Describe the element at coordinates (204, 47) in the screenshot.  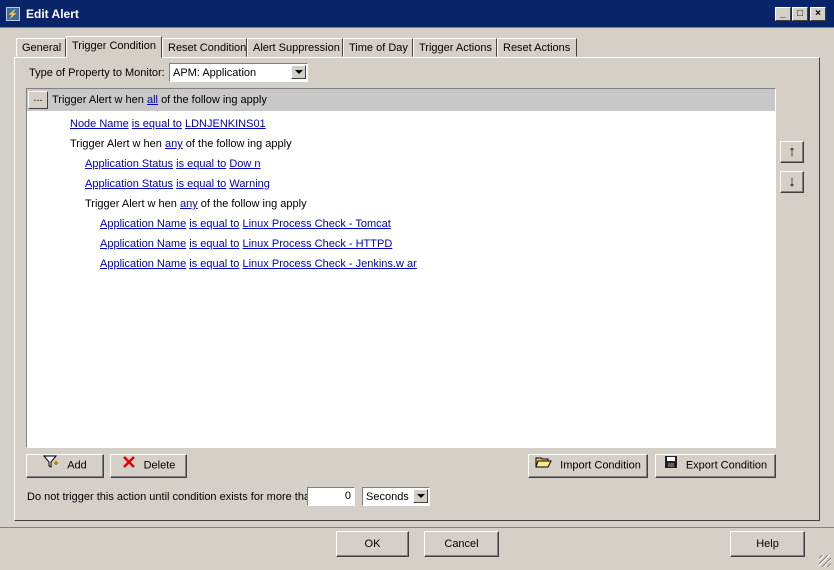
I see `tab-reset-condition: Reset Condition` at that location.